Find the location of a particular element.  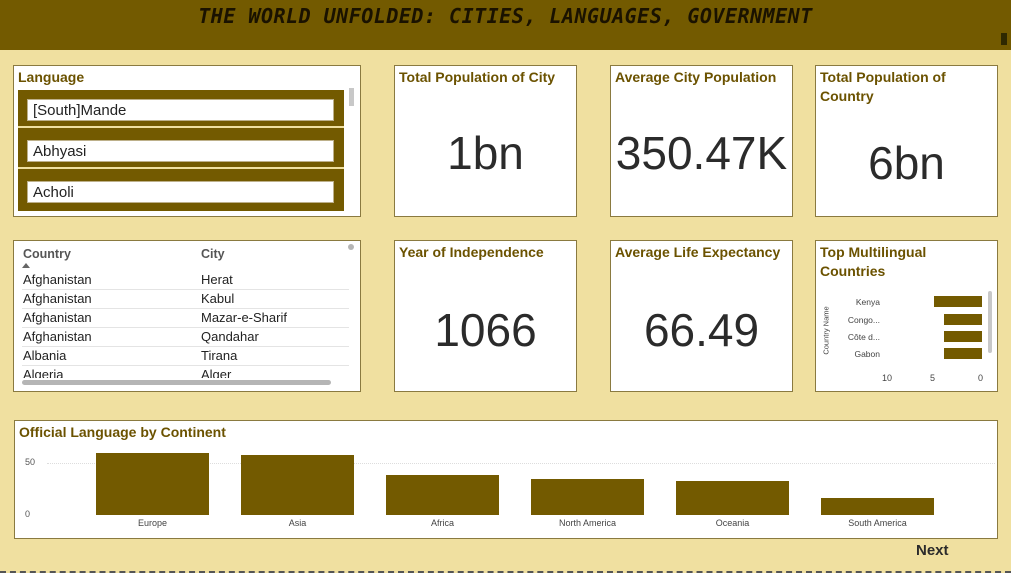

kpi-value: 1066 is located at coordinates (485, 330).